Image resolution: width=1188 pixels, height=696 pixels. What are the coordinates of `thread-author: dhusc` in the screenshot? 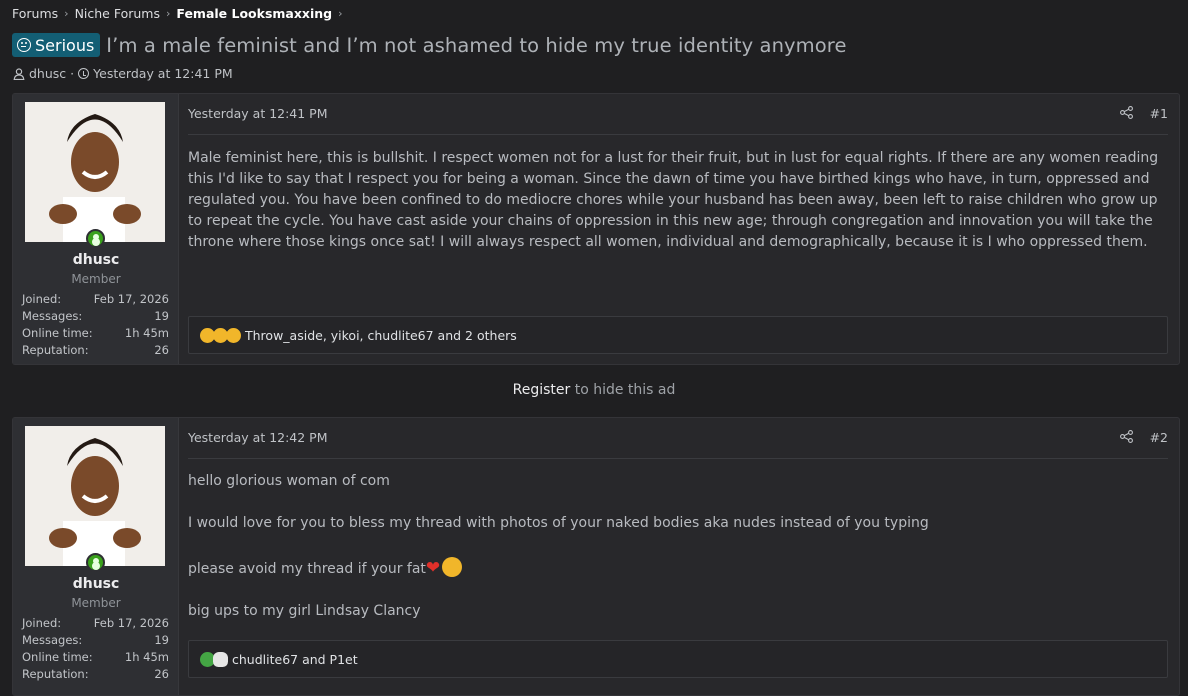 It's located at (47, 73).